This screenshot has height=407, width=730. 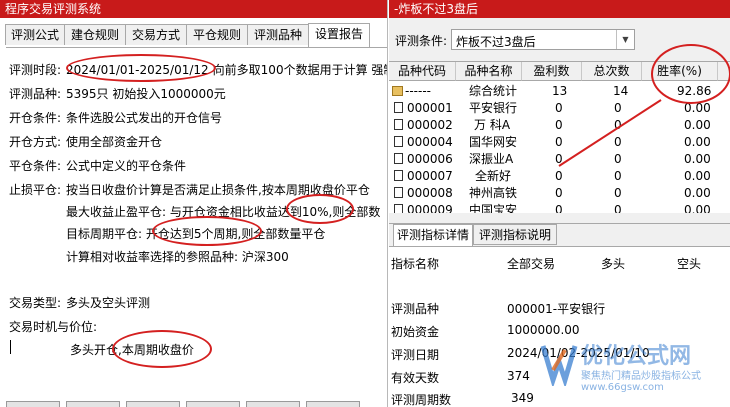 What do you see at coordinates (610, 133) in the screenshot?
I see `annotation-arrow` at bounding box center [610, 133].